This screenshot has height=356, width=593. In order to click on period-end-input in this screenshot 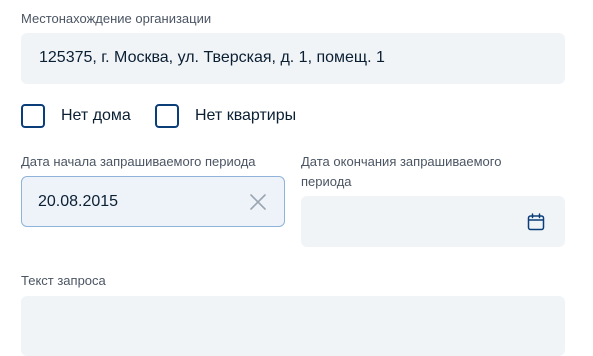, I will do `click(433, 221)`.